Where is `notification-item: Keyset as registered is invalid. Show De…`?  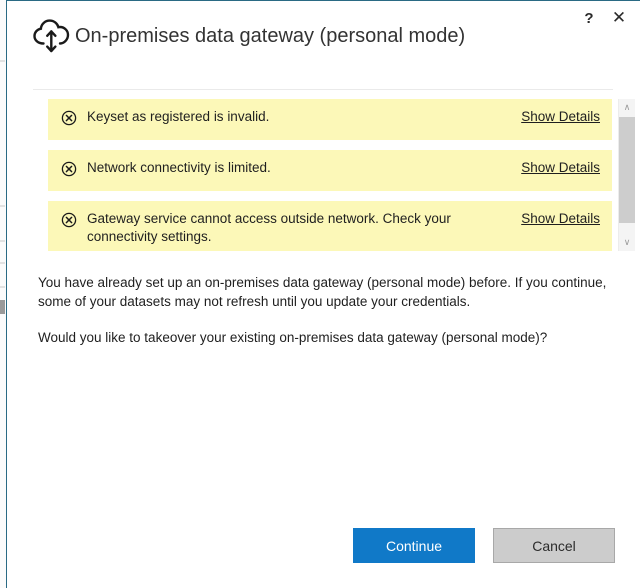
notification-item: Keyset as registered is invalid. Show De… is located at coordinates (330, 119).